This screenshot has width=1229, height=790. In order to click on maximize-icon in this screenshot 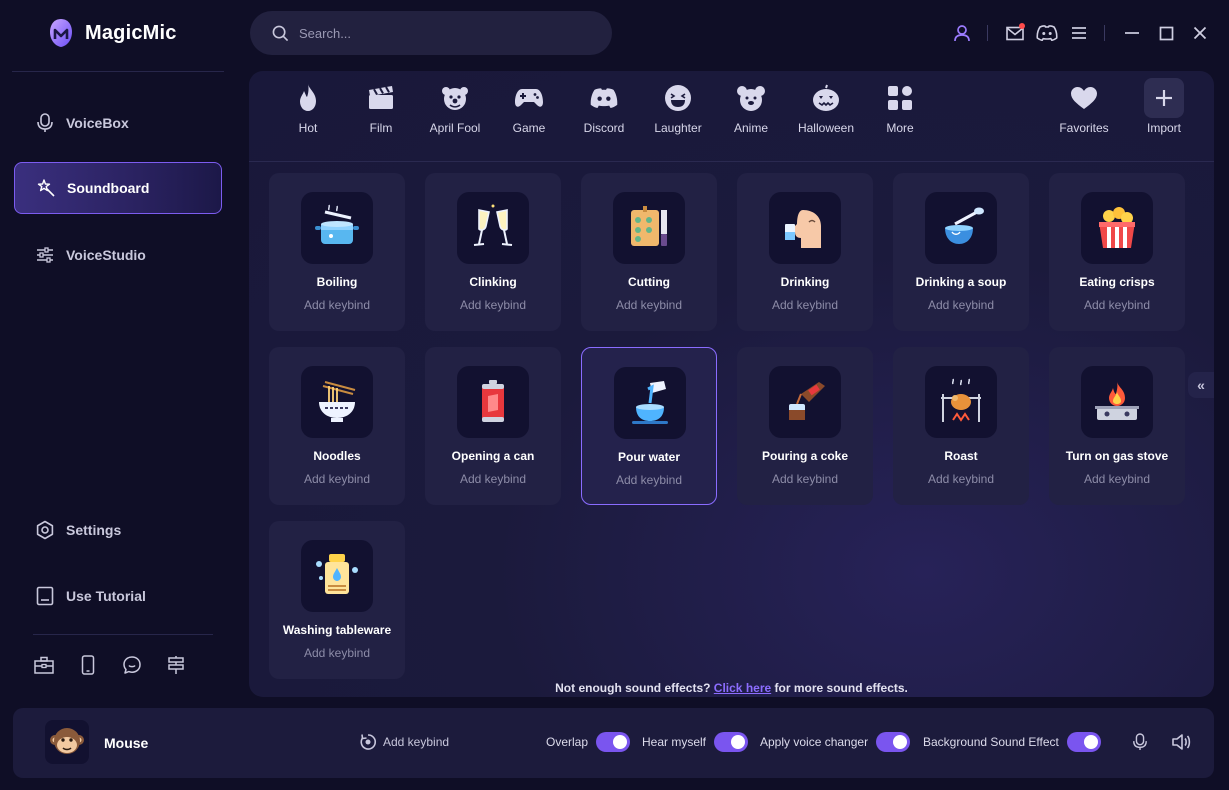, I will do `click(1166, 33)`.